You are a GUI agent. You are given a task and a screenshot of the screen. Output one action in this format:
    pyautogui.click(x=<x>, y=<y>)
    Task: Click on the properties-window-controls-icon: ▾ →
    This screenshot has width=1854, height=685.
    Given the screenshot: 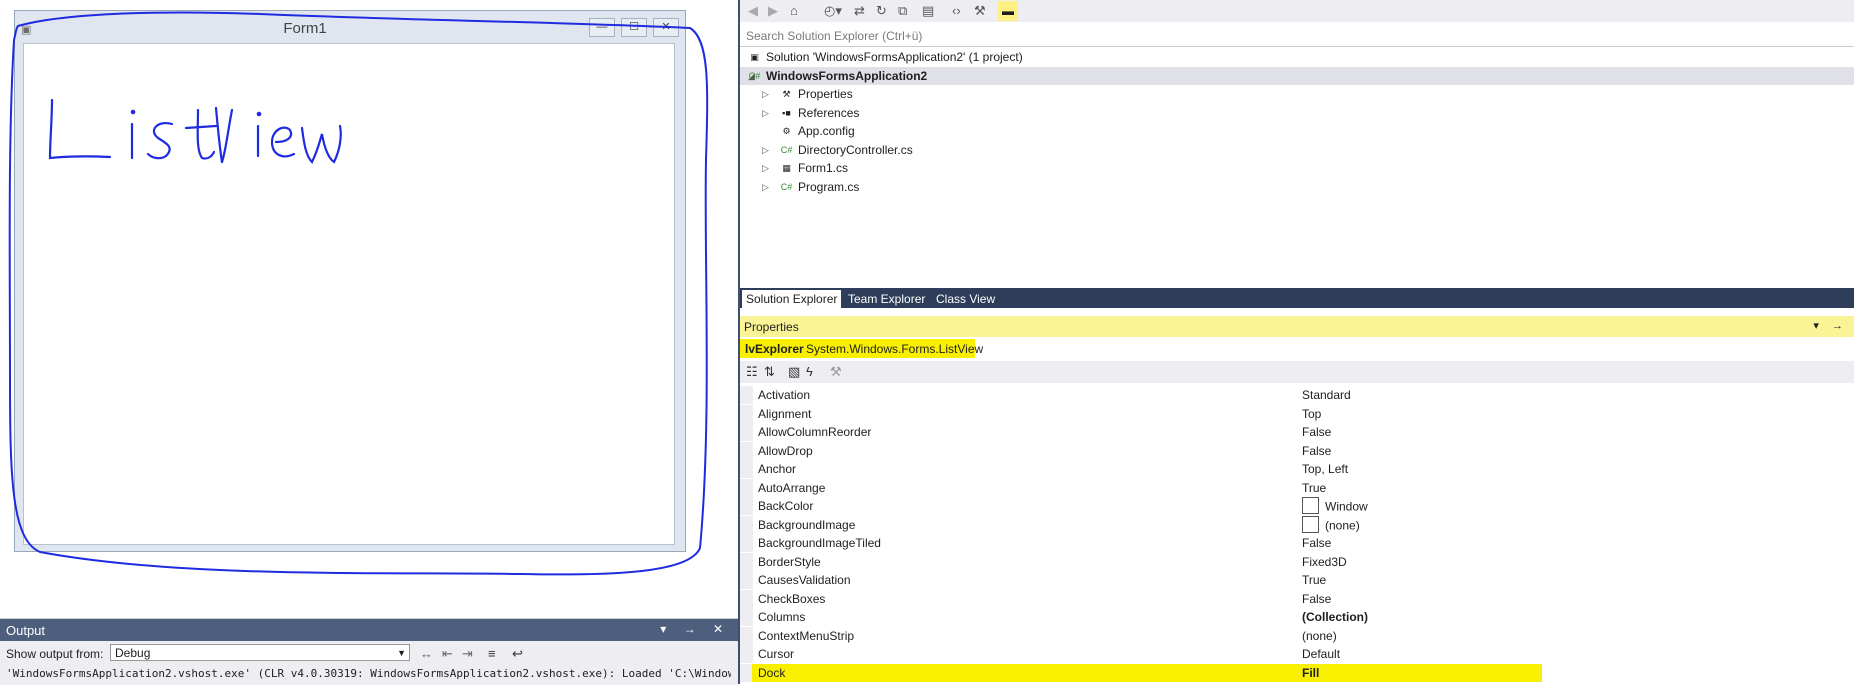 What is the action you would take?
    pyautogui.click(x=1830, y=325)
    